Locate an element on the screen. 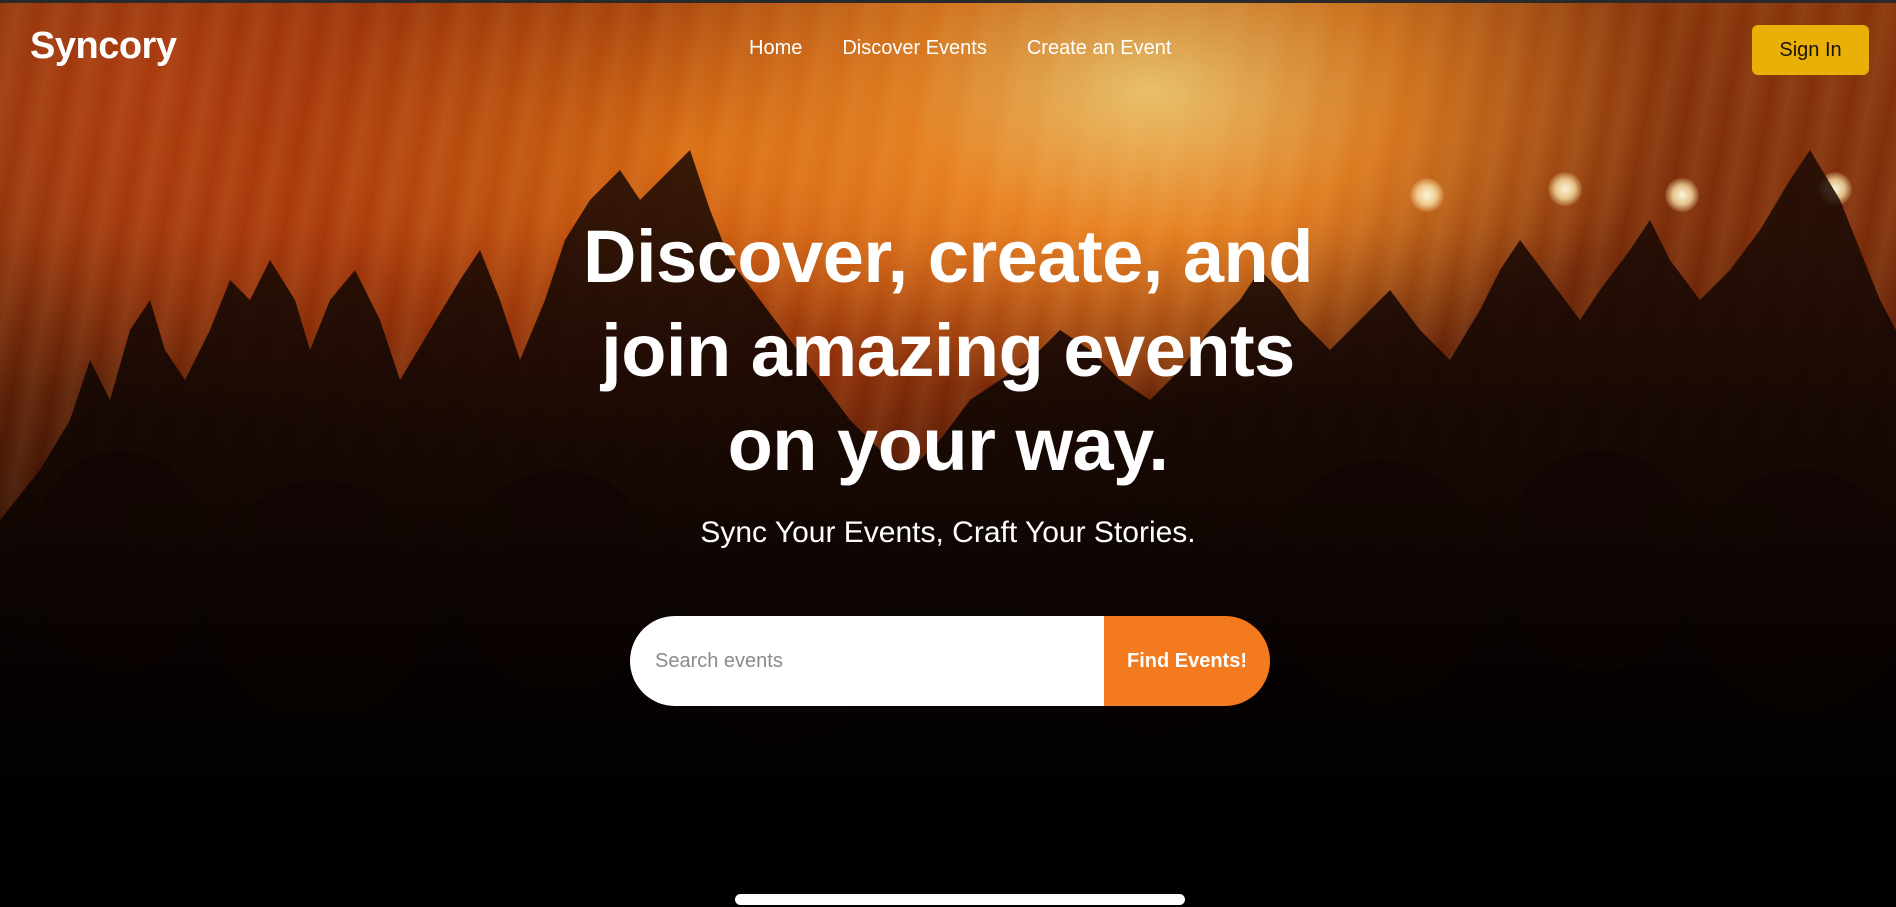  nav-links: Home Discover Events Create an Event is located at coordinates (960, 48).